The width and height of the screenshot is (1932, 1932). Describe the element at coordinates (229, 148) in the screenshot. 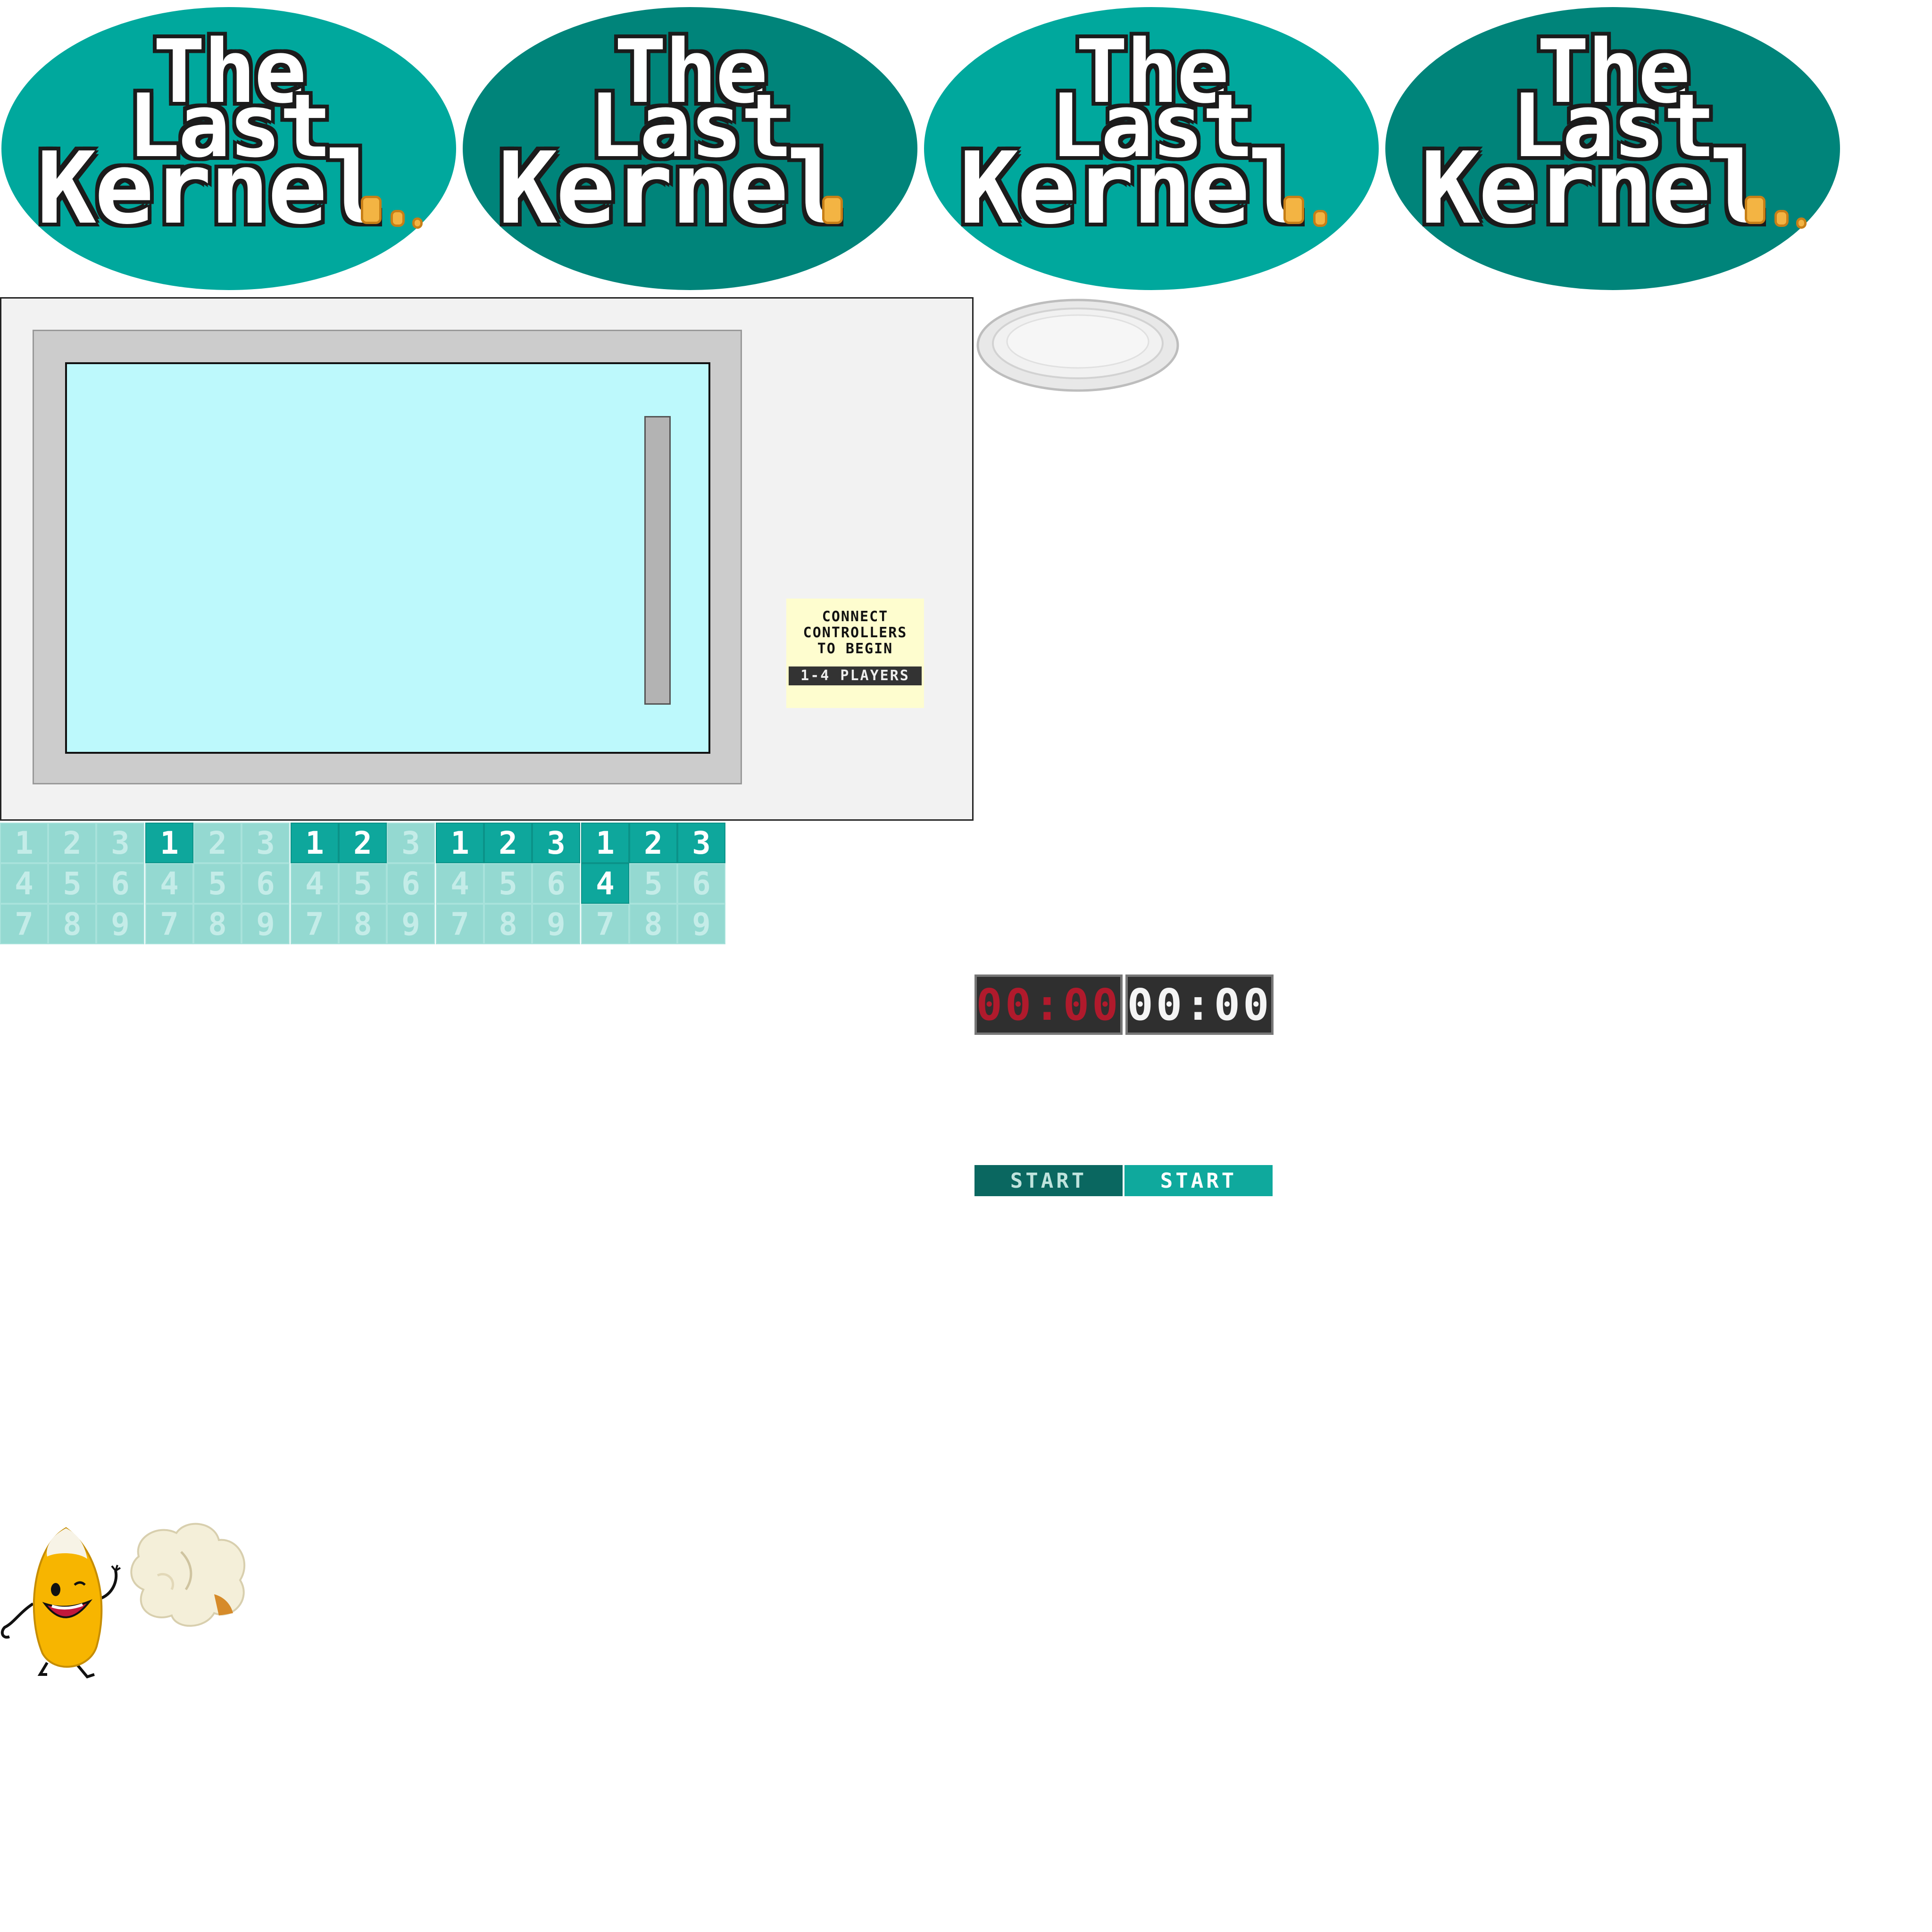

I see `logo-1: The Last Kernel` at that location.